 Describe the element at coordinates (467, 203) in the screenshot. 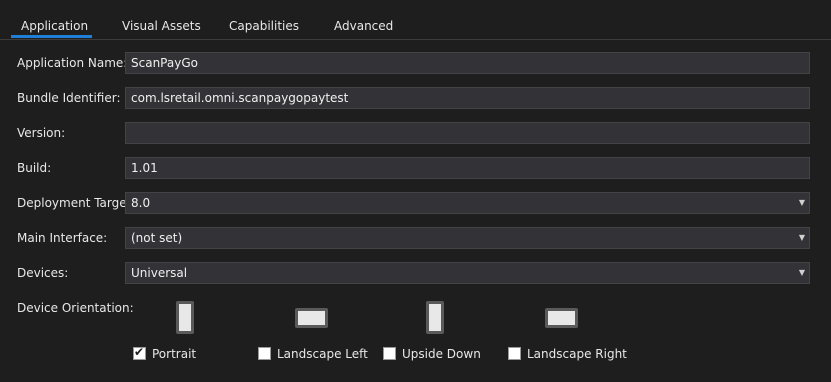

I see `deployment-target-select: 8.0 ▼` at that location.